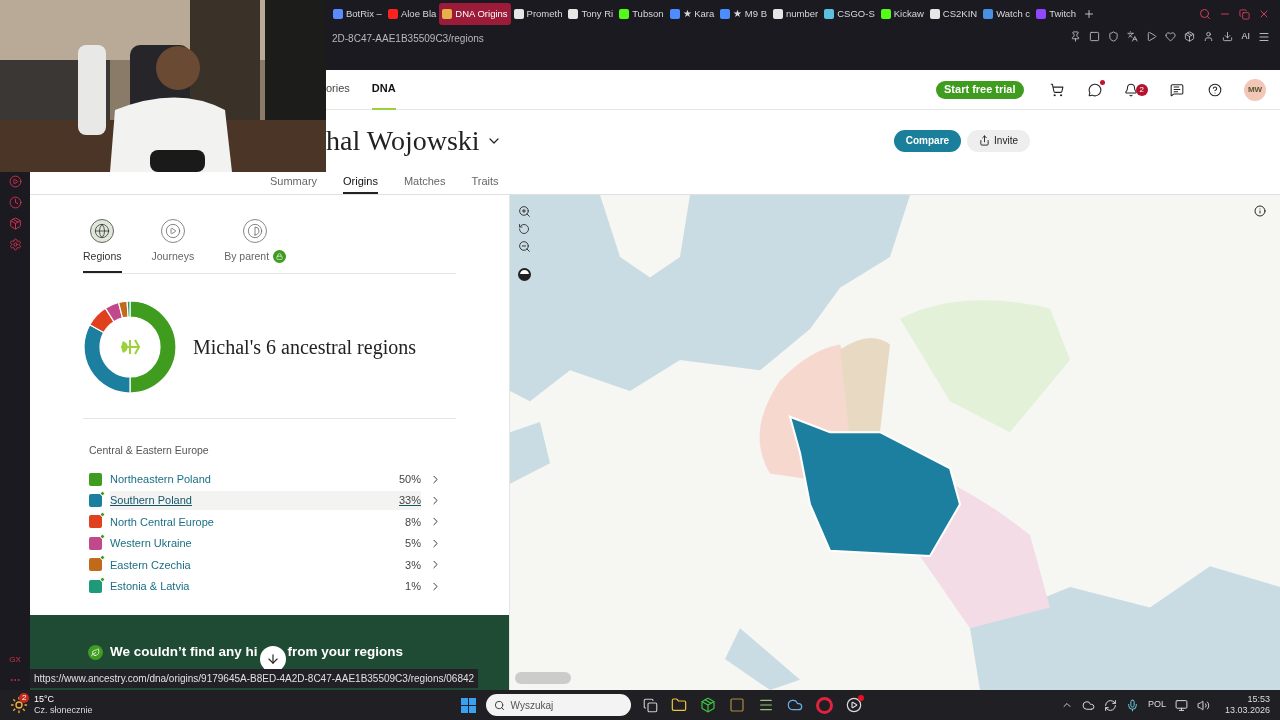 Image resolution: width=1280 pixels, height=720 pixels. What do you see at coordinates (265, 479) in the screenshot?
I see `region-row: Northeastern Poland 50%` at bounding box center [265, 479].